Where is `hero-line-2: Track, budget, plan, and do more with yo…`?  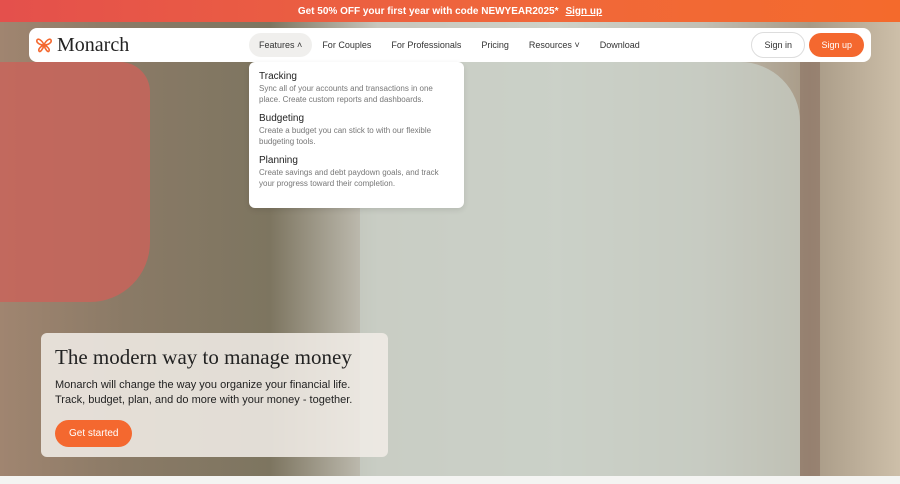
hero-line-2: Track, budget, plan, and do more with yo… is located at coordinates (204, 400).